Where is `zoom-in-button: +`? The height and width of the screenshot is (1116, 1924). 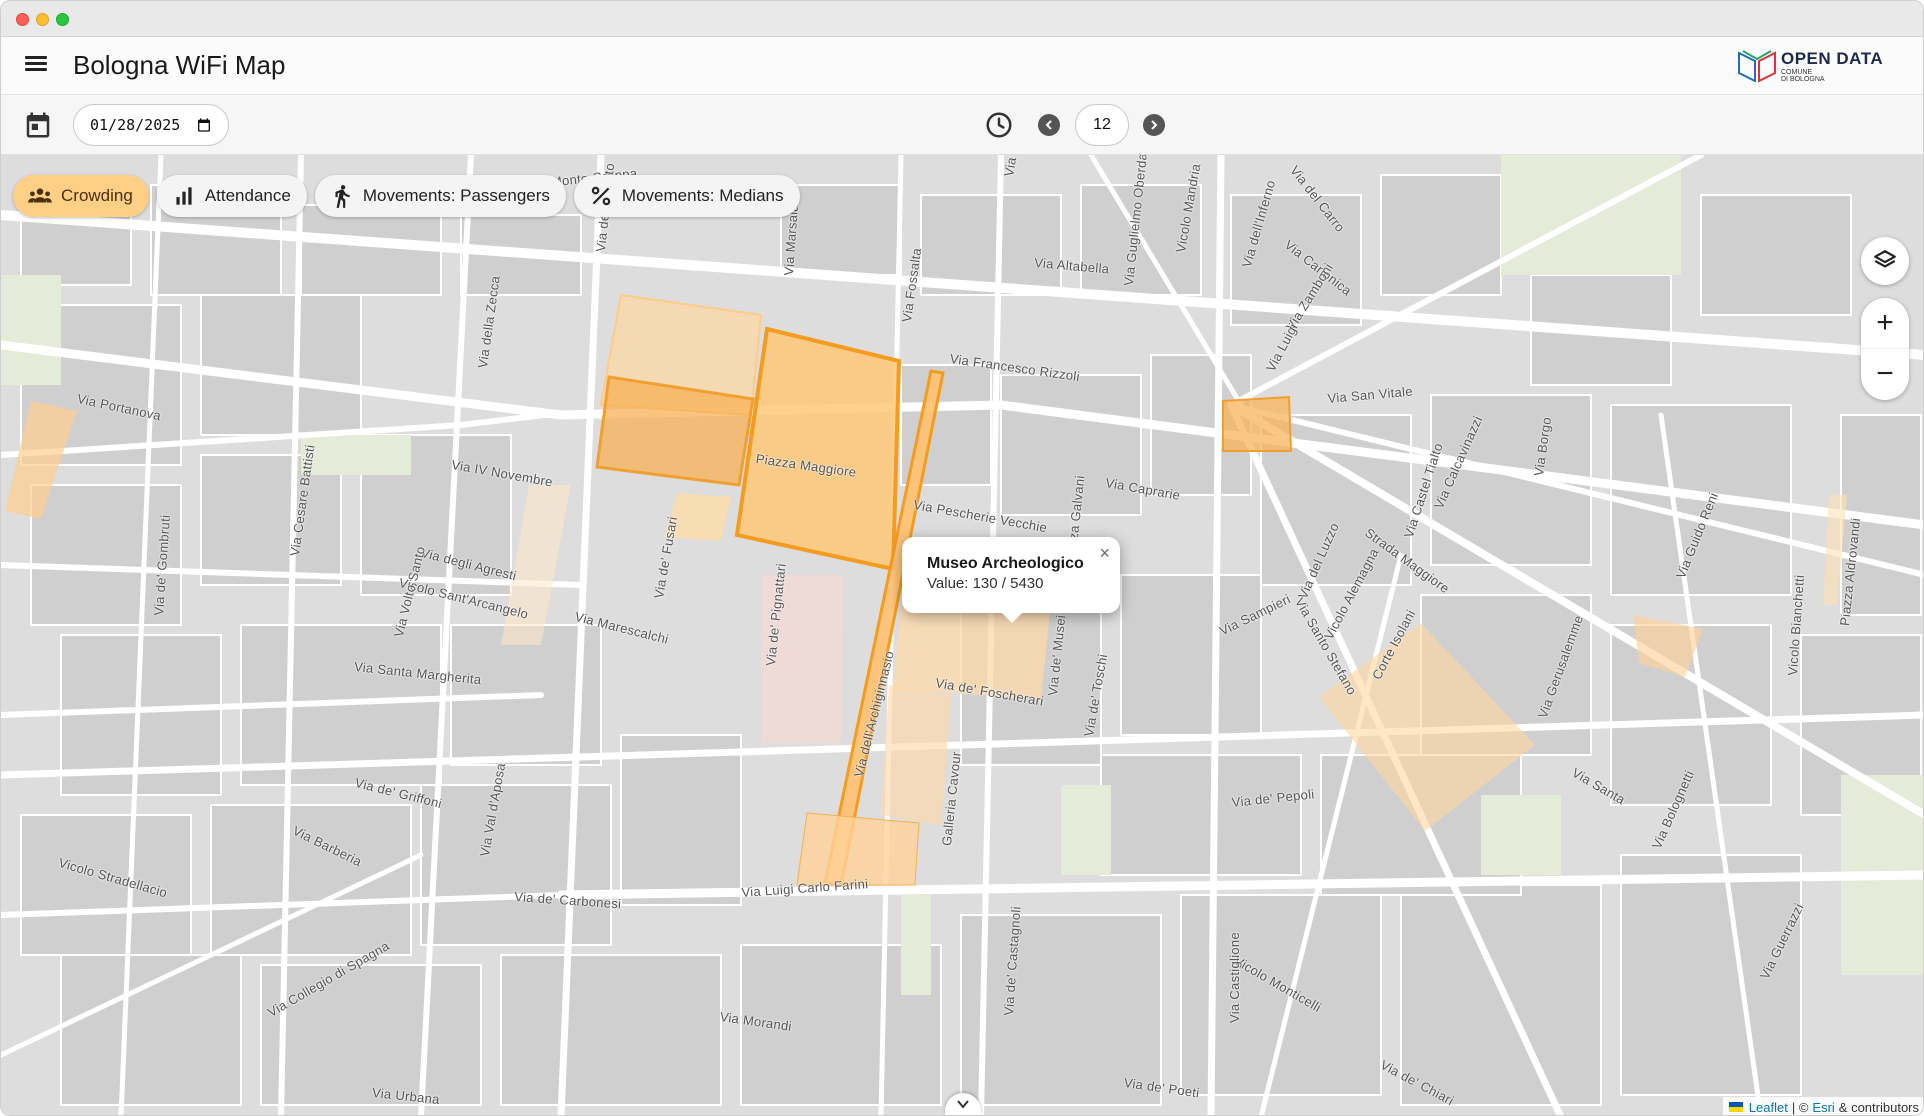
zoom-in-button: + is located at coordinates (1885, 323).